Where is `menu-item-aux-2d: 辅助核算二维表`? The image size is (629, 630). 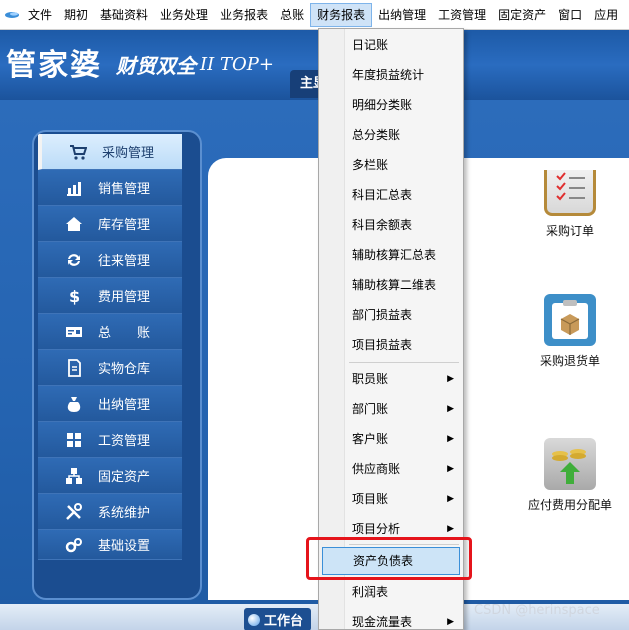 menu-item-aux-2d: 辅助核算二维表 is located at coordinates (391, 285).